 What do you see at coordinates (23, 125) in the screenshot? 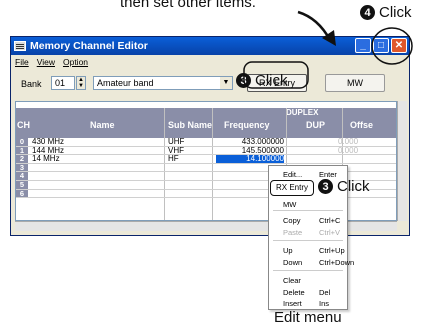
I see `col-ch: CH` at bounding box center [23, 125].